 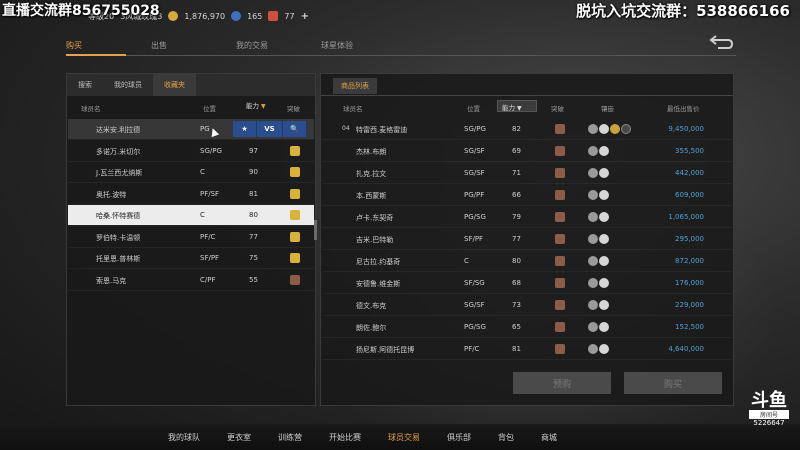 What do you see at coordinates (506, 437) in the screenshot?
I see `bottom-nav-item: 背包` at bounding box center [506, 437].